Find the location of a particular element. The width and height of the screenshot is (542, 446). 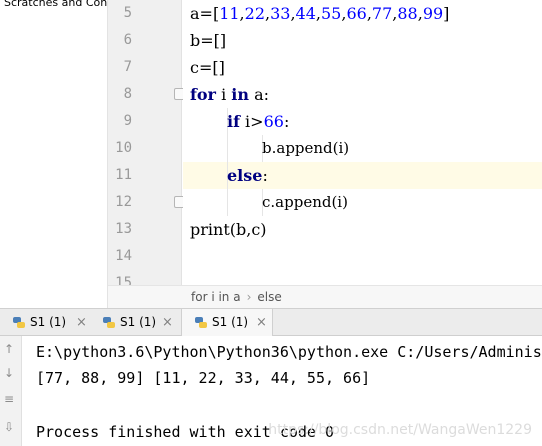

run-tool-window-tabs: S1 (1) × S1 (1) × S1 (1) × is located at coordinates (271, 322).